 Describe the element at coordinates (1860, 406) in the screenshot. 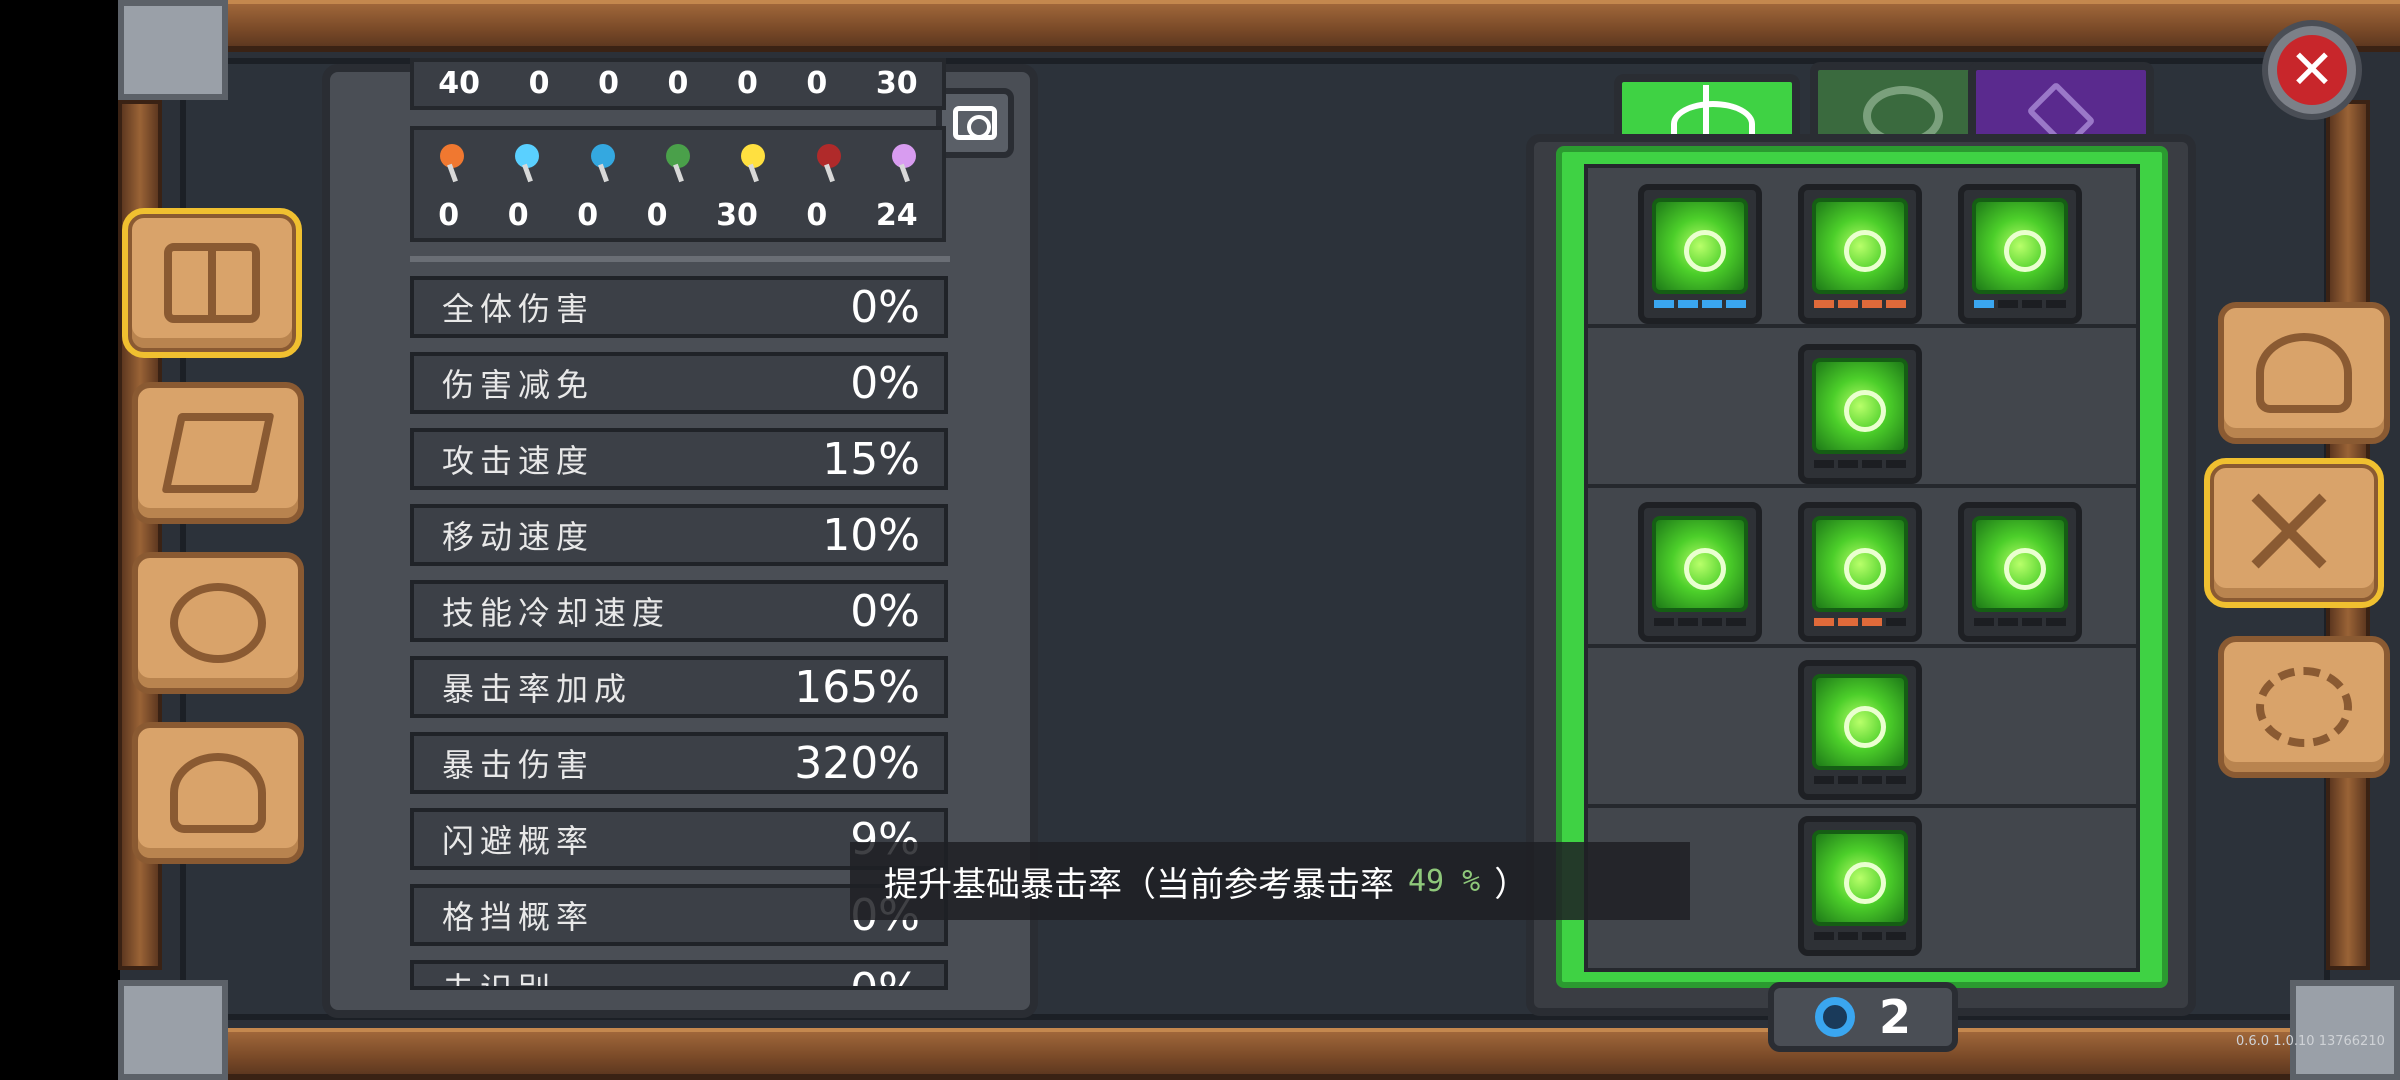

I see `arrow-rain-skill-icon` at that location.